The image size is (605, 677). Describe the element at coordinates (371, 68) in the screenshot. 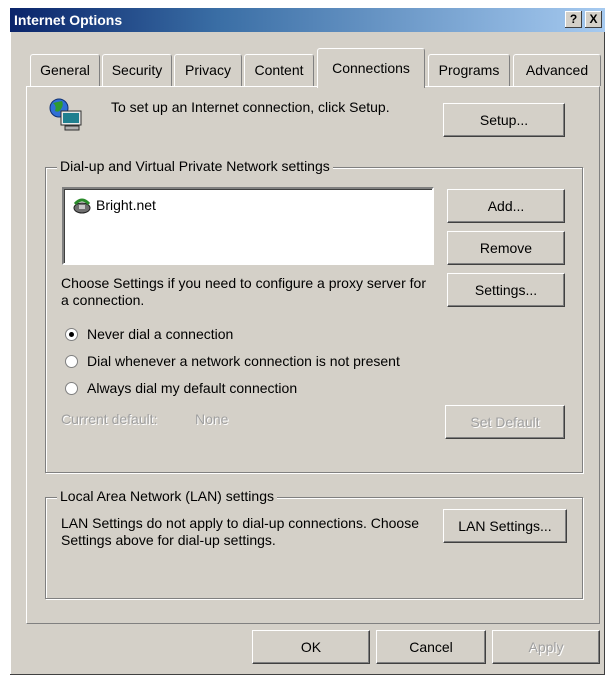

I see `tab-connections: Connections` at that location.